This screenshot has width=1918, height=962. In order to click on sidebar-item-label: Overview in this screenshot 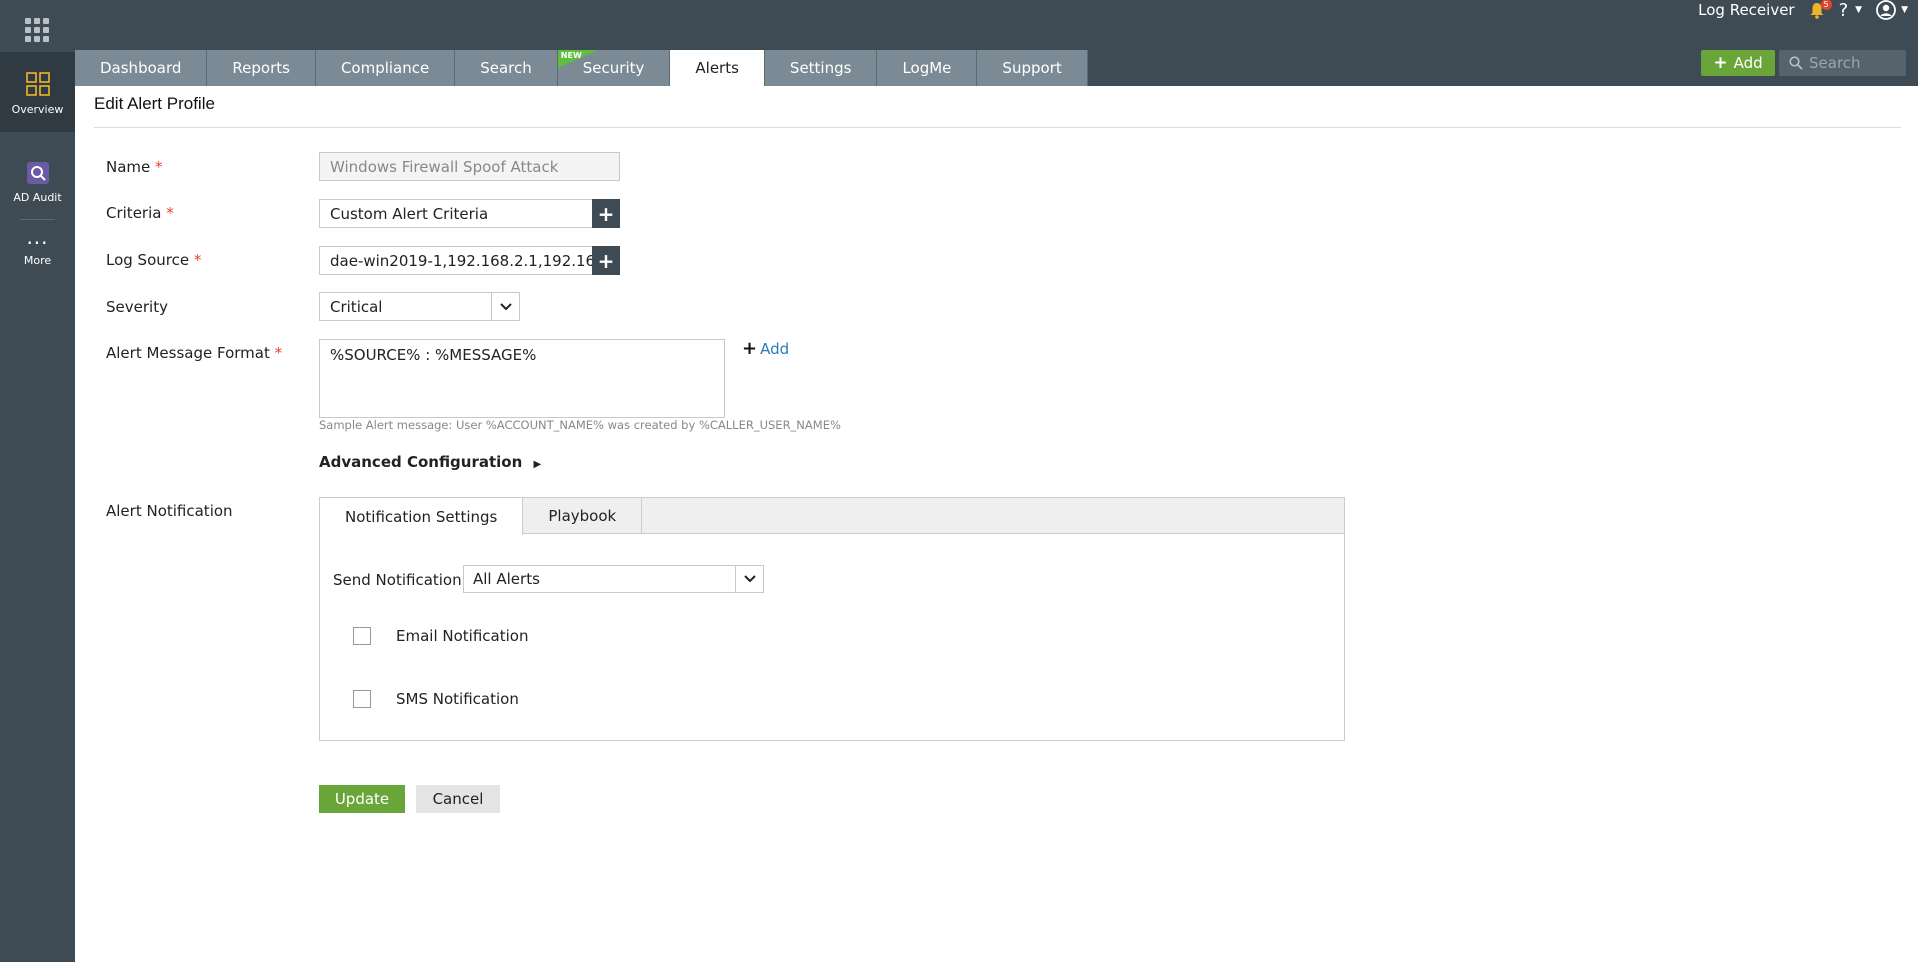, I will do `click(37, 109)`.